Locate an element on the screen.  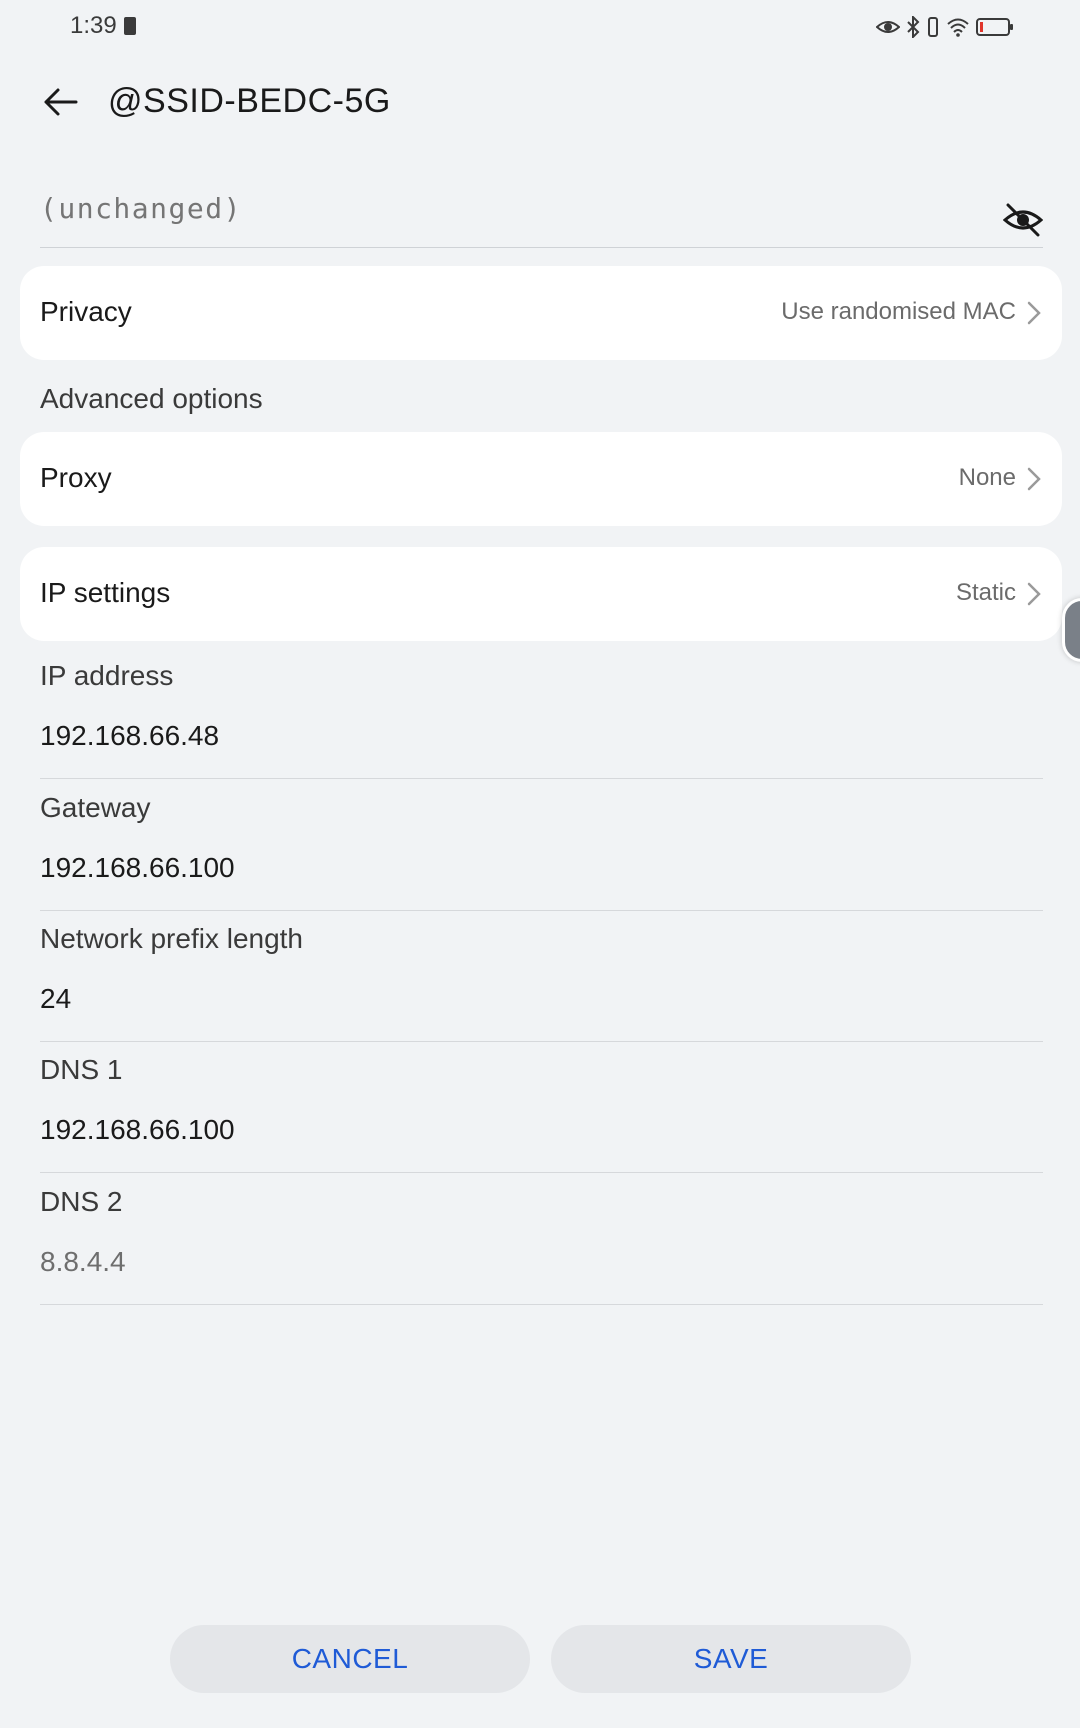
page-title: @SSID-BEDC-5G is located at coordinates (249, 101).